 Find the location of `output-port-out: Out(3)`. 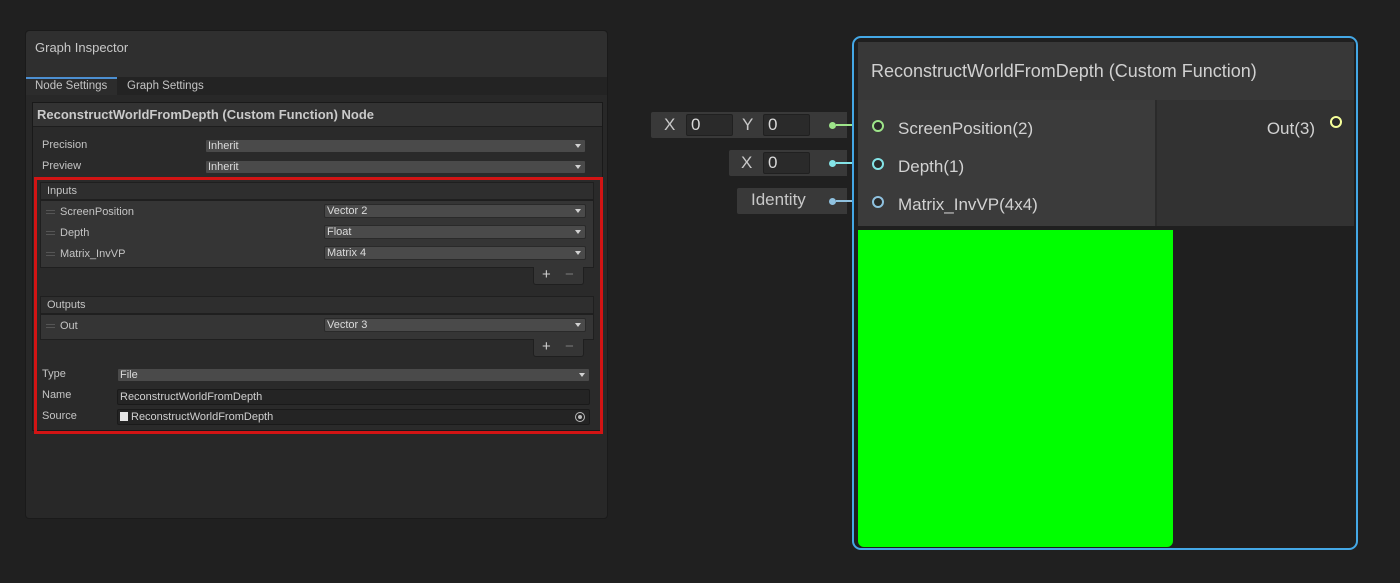

output-port-out: Out(3) is located at coordinates (1255, 129).